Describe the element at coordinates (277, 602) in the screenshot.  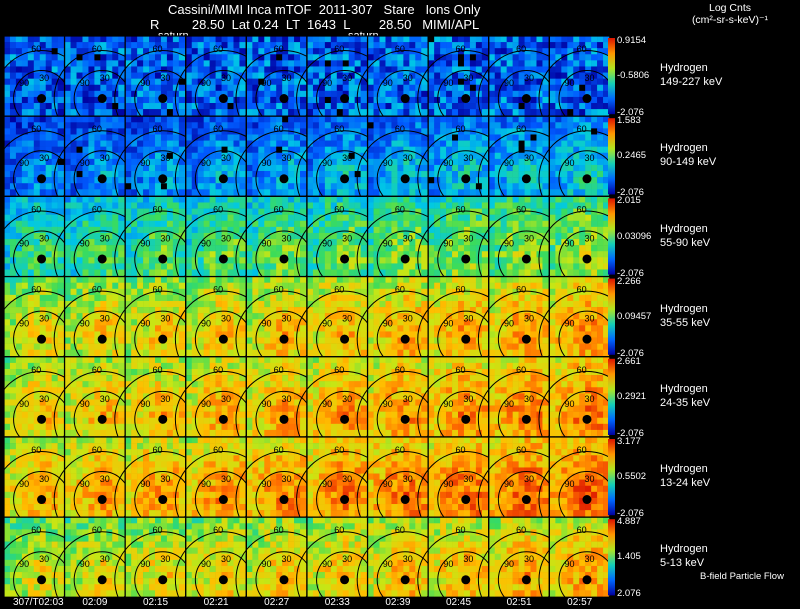
I see `time-label: 02:27` at that location.